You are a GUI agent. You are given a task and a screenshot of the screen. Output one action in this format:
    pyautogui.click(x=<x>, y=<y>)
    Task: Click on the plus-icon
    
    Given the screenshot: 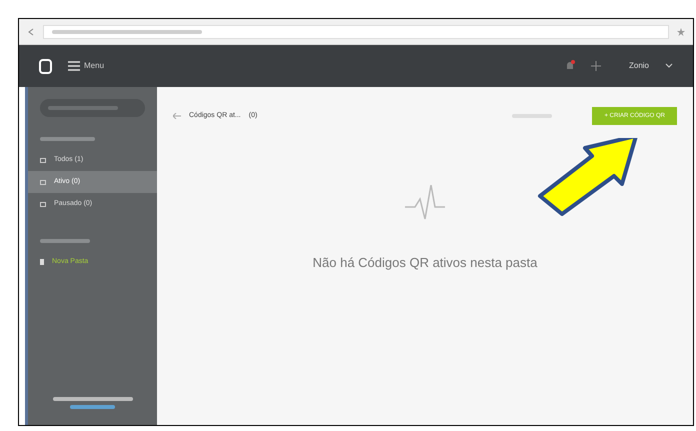 What is the action you would take?
    pyautogui.click(x=595, y=66)
    